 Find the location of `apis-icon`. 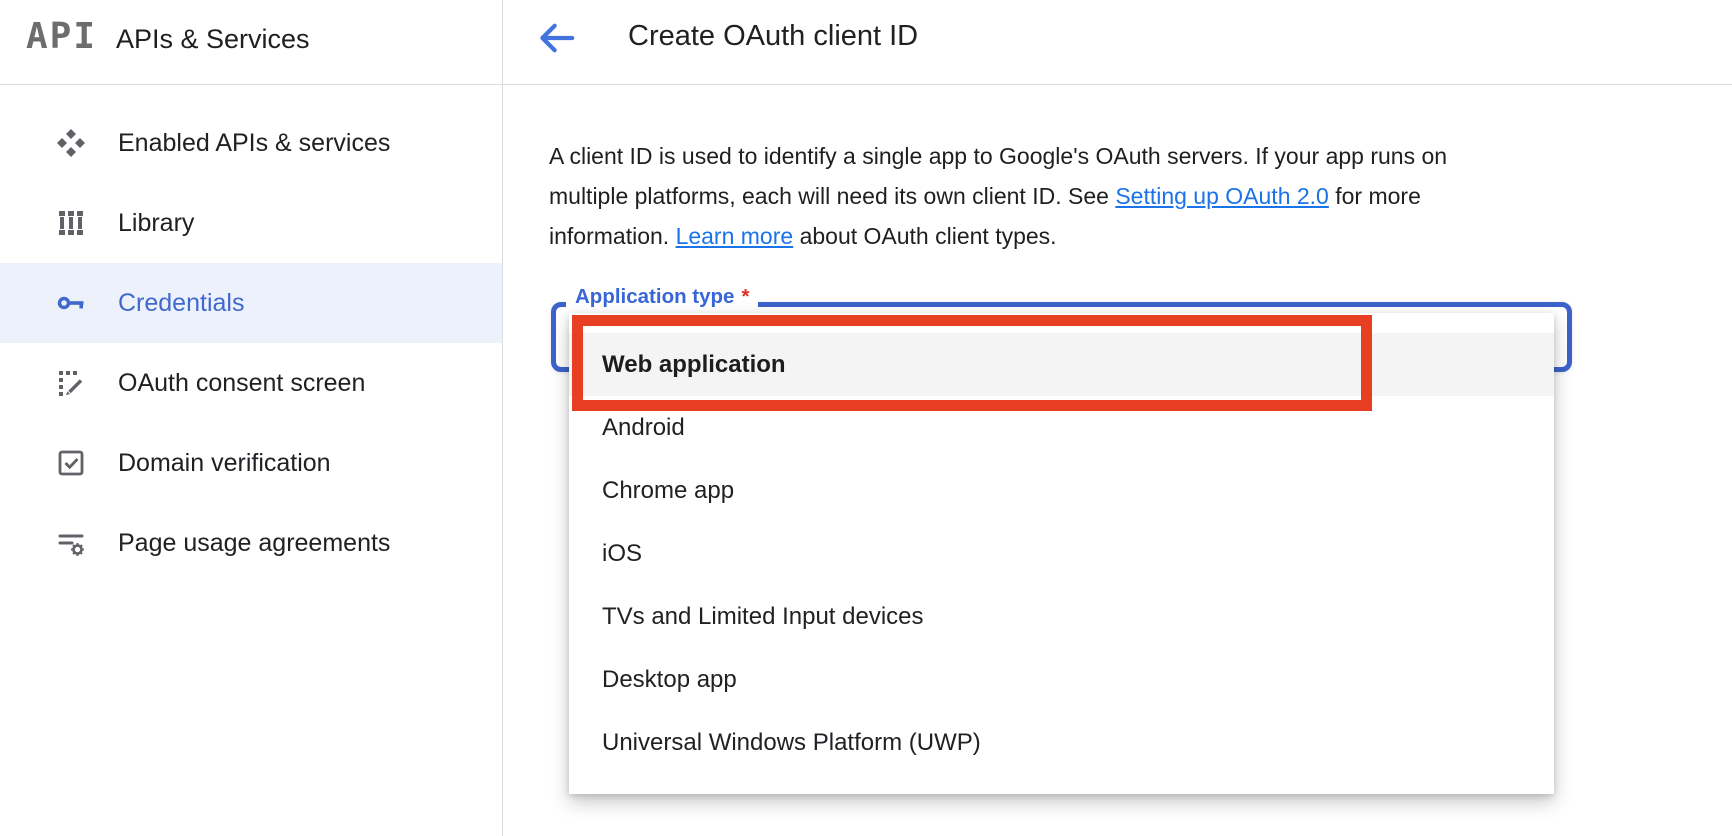

apis-icon is located at coordinates (71, 143).